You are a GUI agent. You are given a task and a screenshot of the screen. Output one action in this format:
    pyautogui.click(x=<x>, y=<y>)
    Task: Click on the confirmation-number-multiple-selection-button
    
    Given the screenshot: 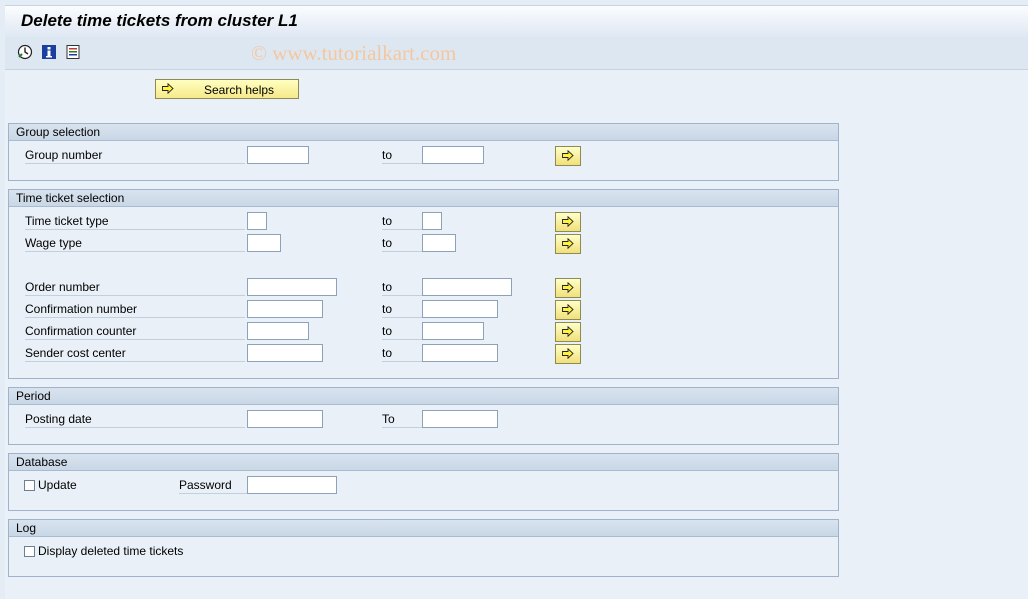 What is the action you would take?
    pyautogui.click(x=568, y=310)
    